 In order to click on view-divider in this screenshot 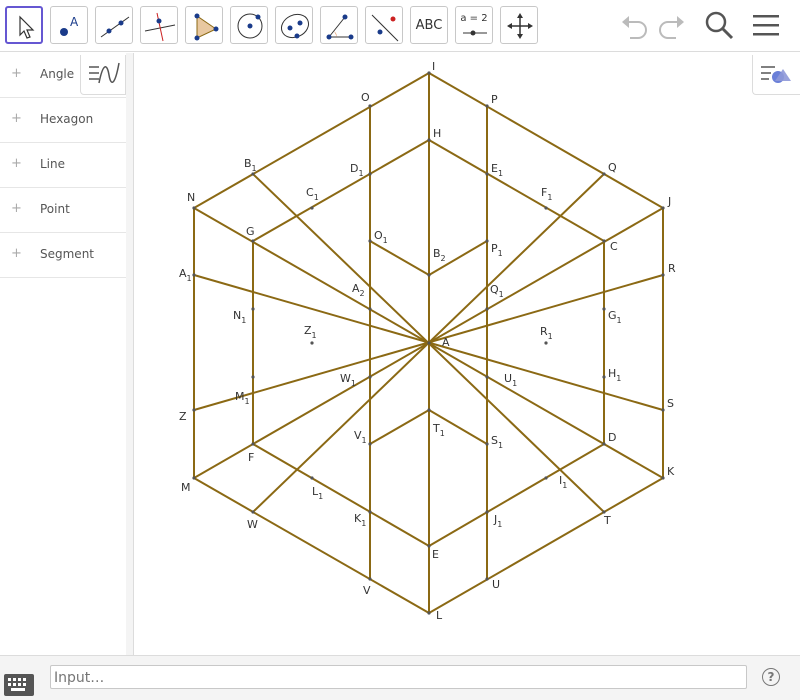, I will do `click(130, 354)`.